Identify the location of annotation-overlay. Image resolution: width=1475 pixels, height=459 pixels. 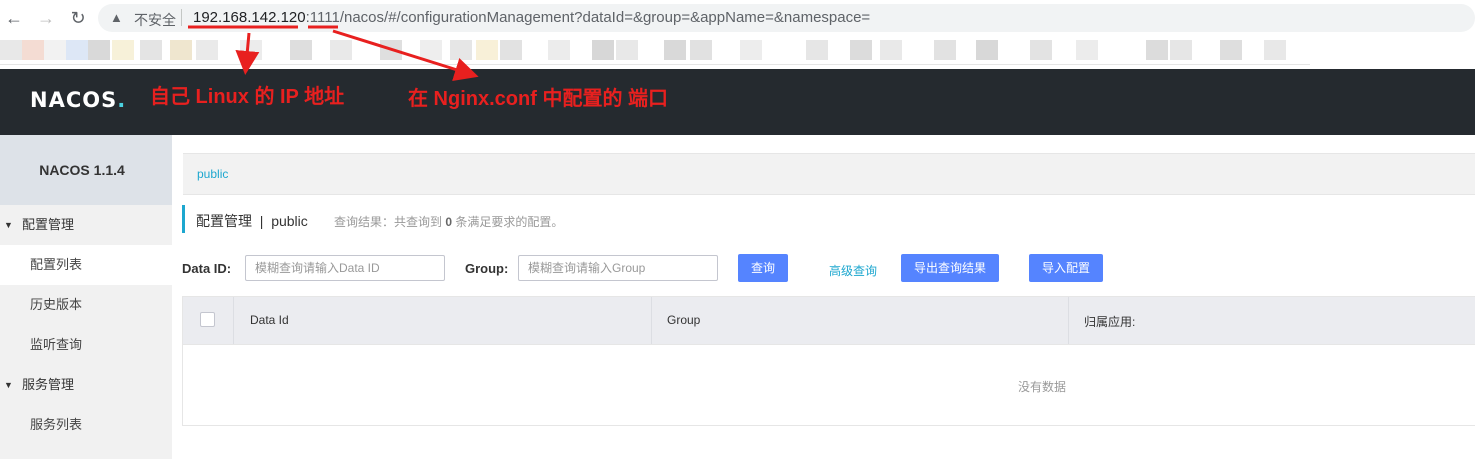
(333, 53).